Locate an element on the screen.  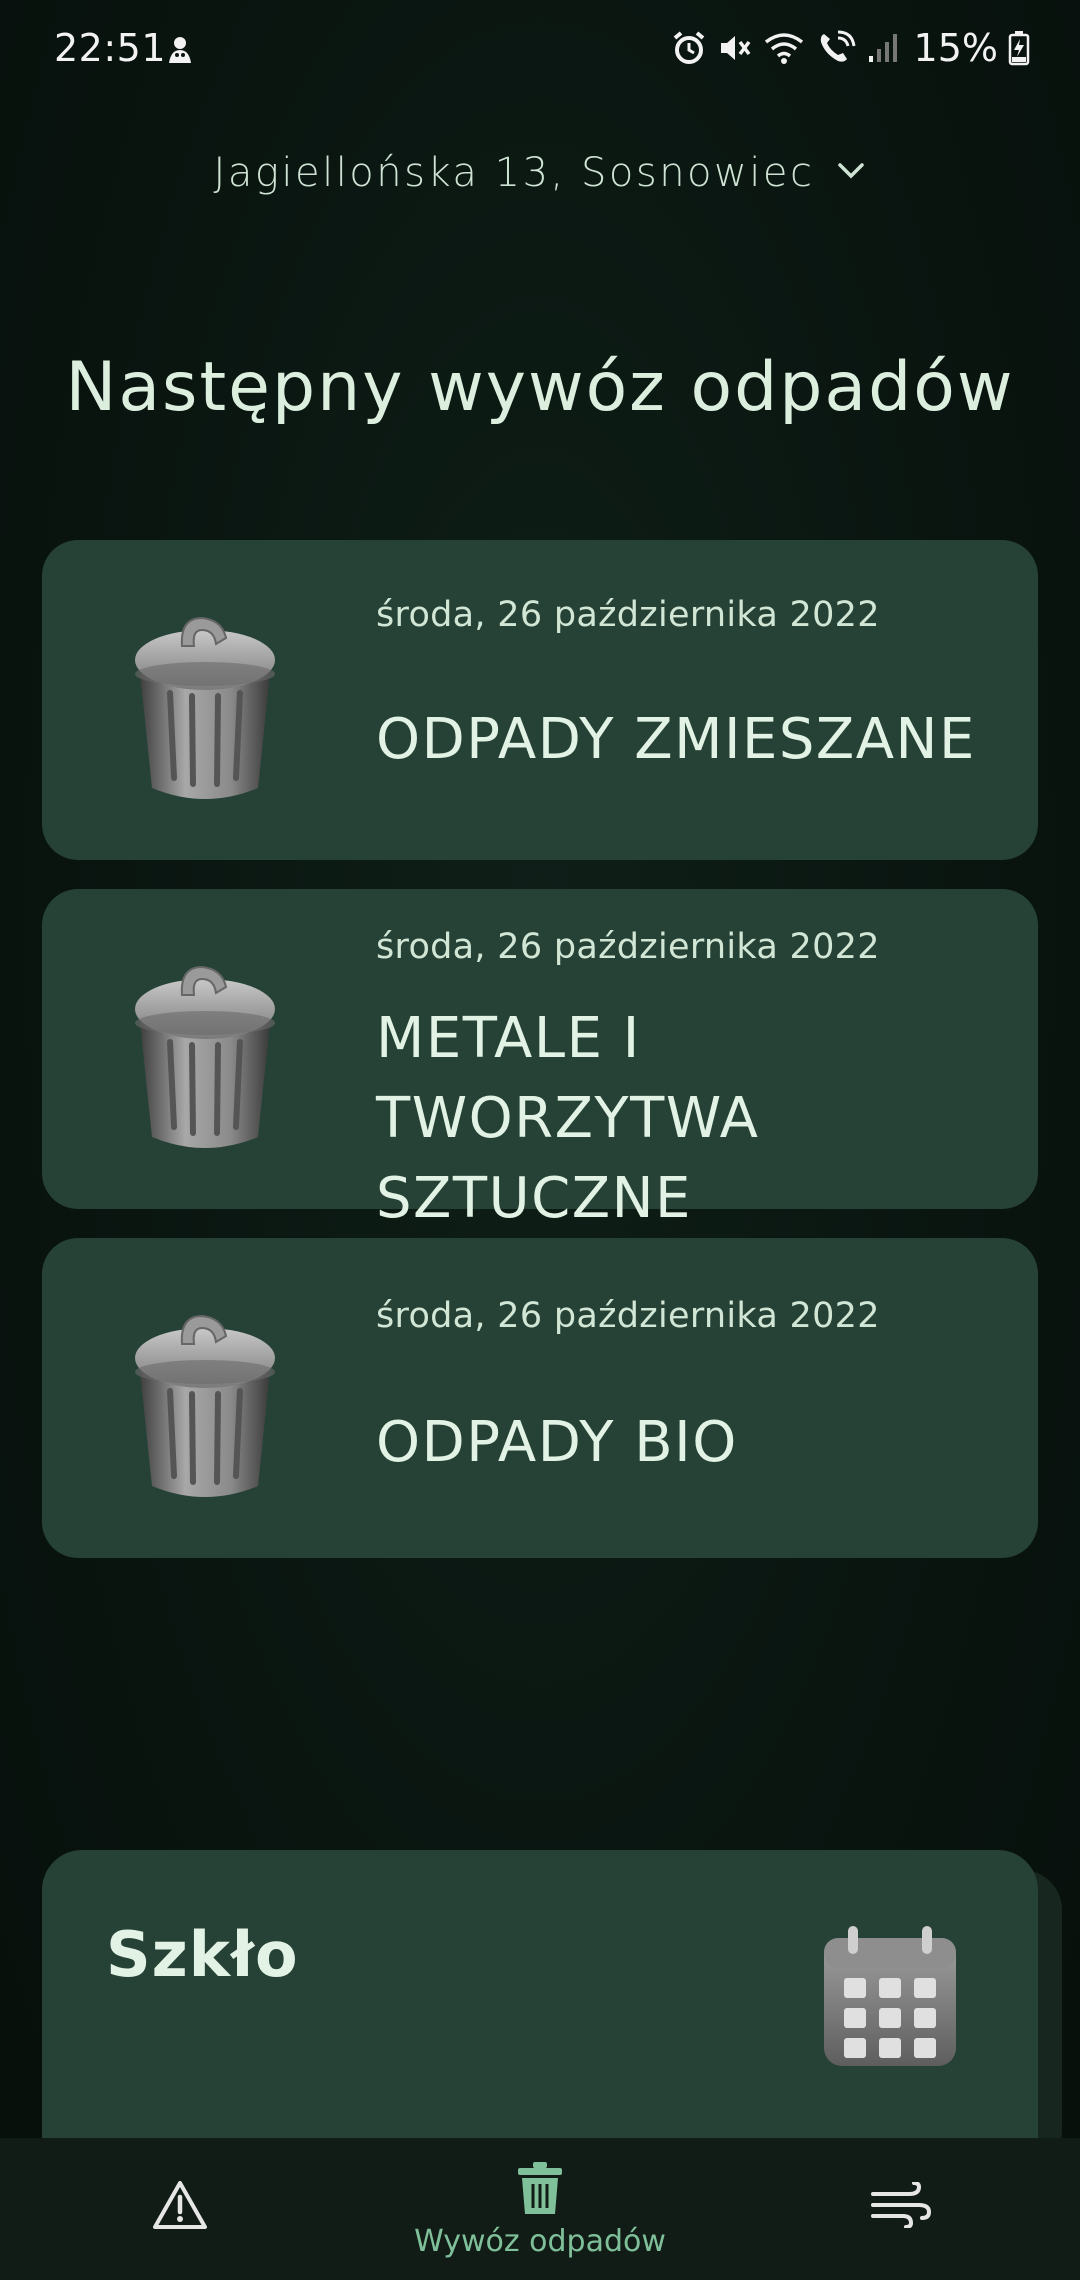
bottom-navigation: Wywóz odpadów is located at coordinates (540, 2209).